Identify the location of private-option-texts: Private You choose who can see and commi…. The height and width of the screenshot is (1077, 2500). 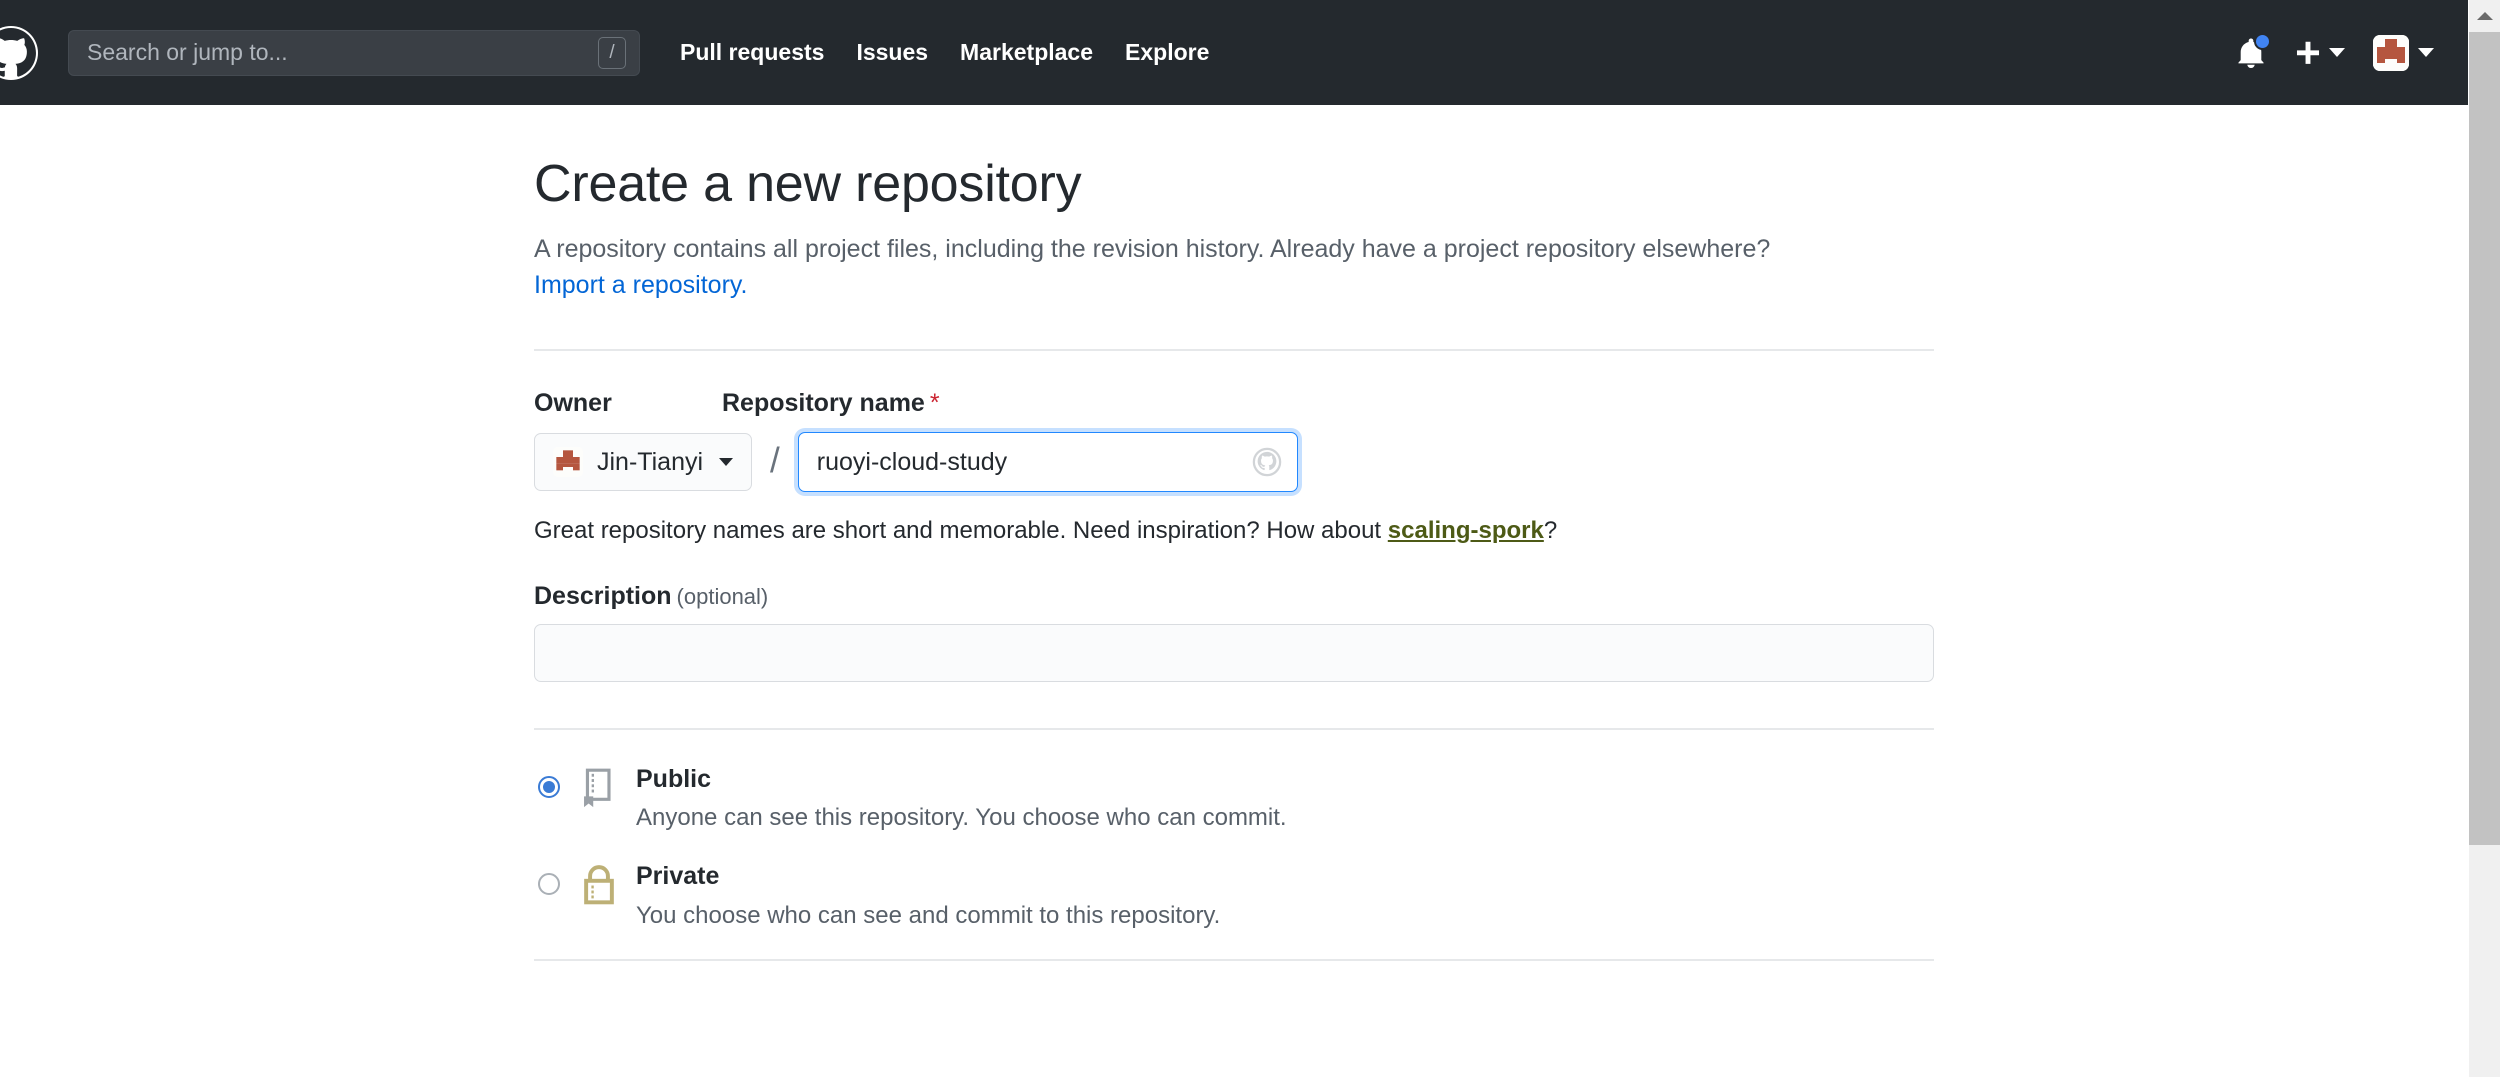
(1285, 895).